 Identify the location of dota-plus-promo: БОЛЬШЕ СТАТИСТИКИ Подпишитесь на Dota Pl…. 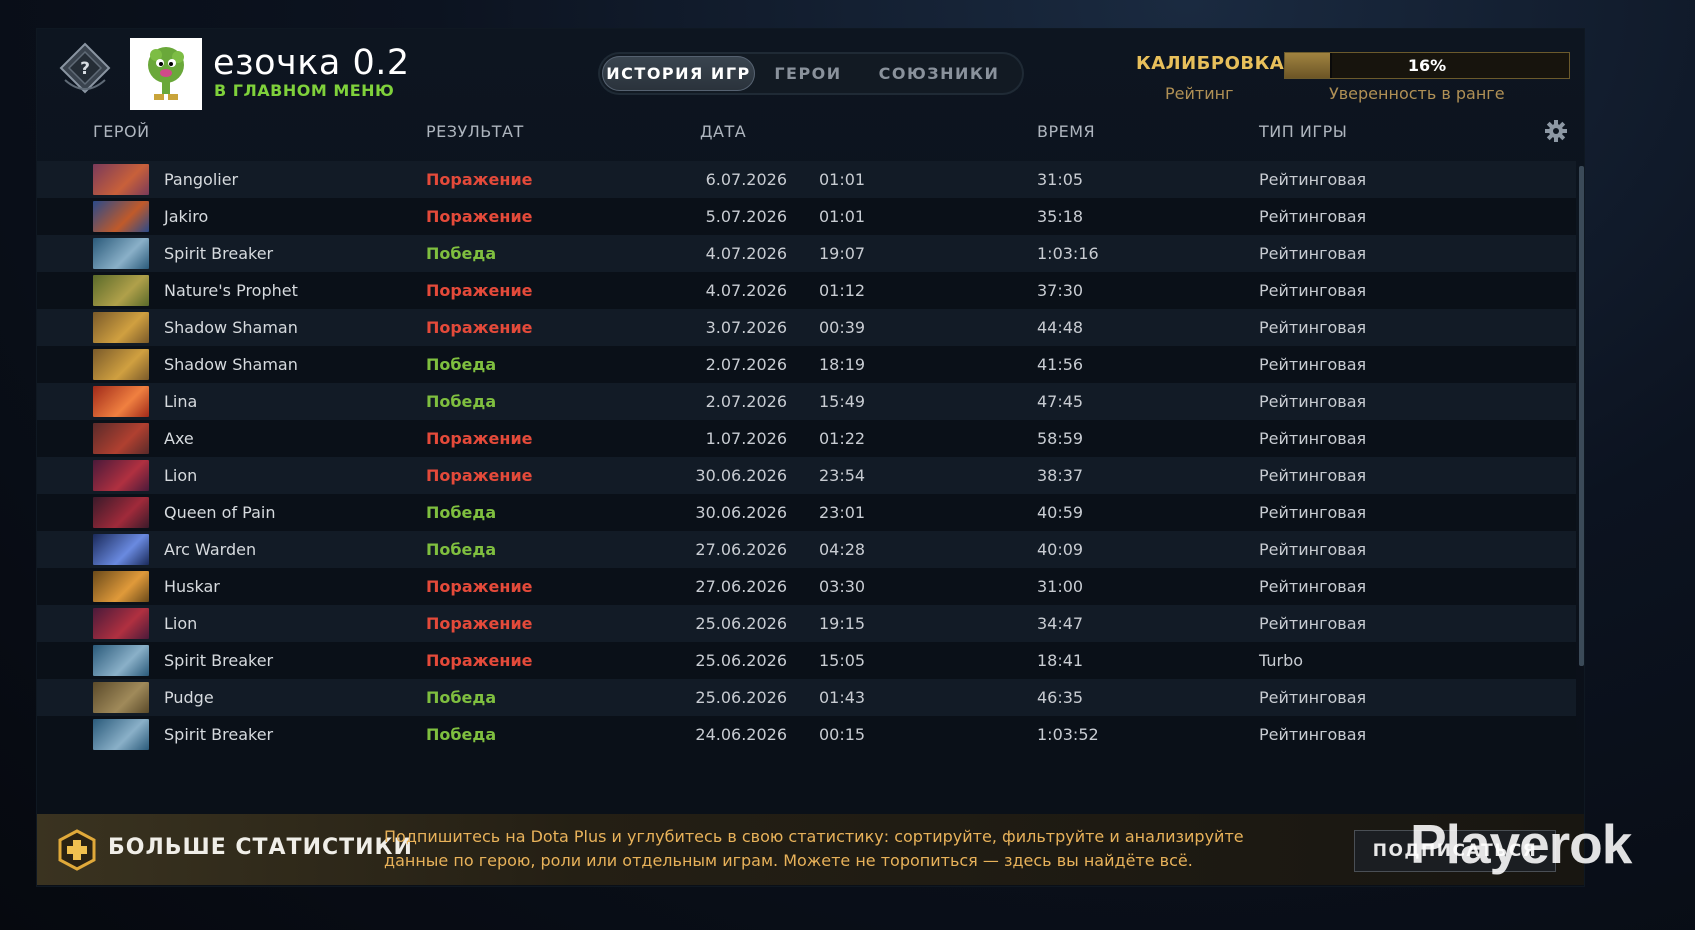
(810, 849).